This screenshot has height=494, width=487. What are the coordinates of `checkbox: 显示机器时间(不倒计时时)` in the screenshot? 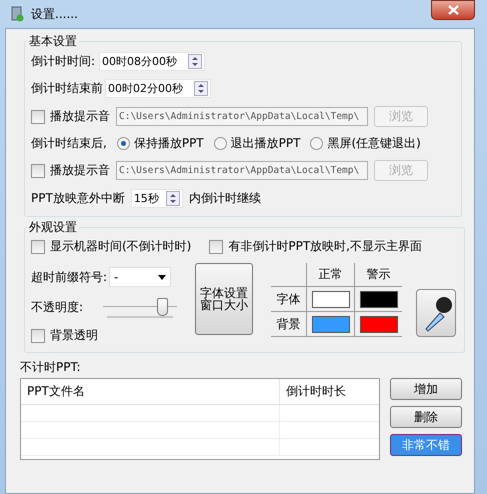 It's located at (111, 246).